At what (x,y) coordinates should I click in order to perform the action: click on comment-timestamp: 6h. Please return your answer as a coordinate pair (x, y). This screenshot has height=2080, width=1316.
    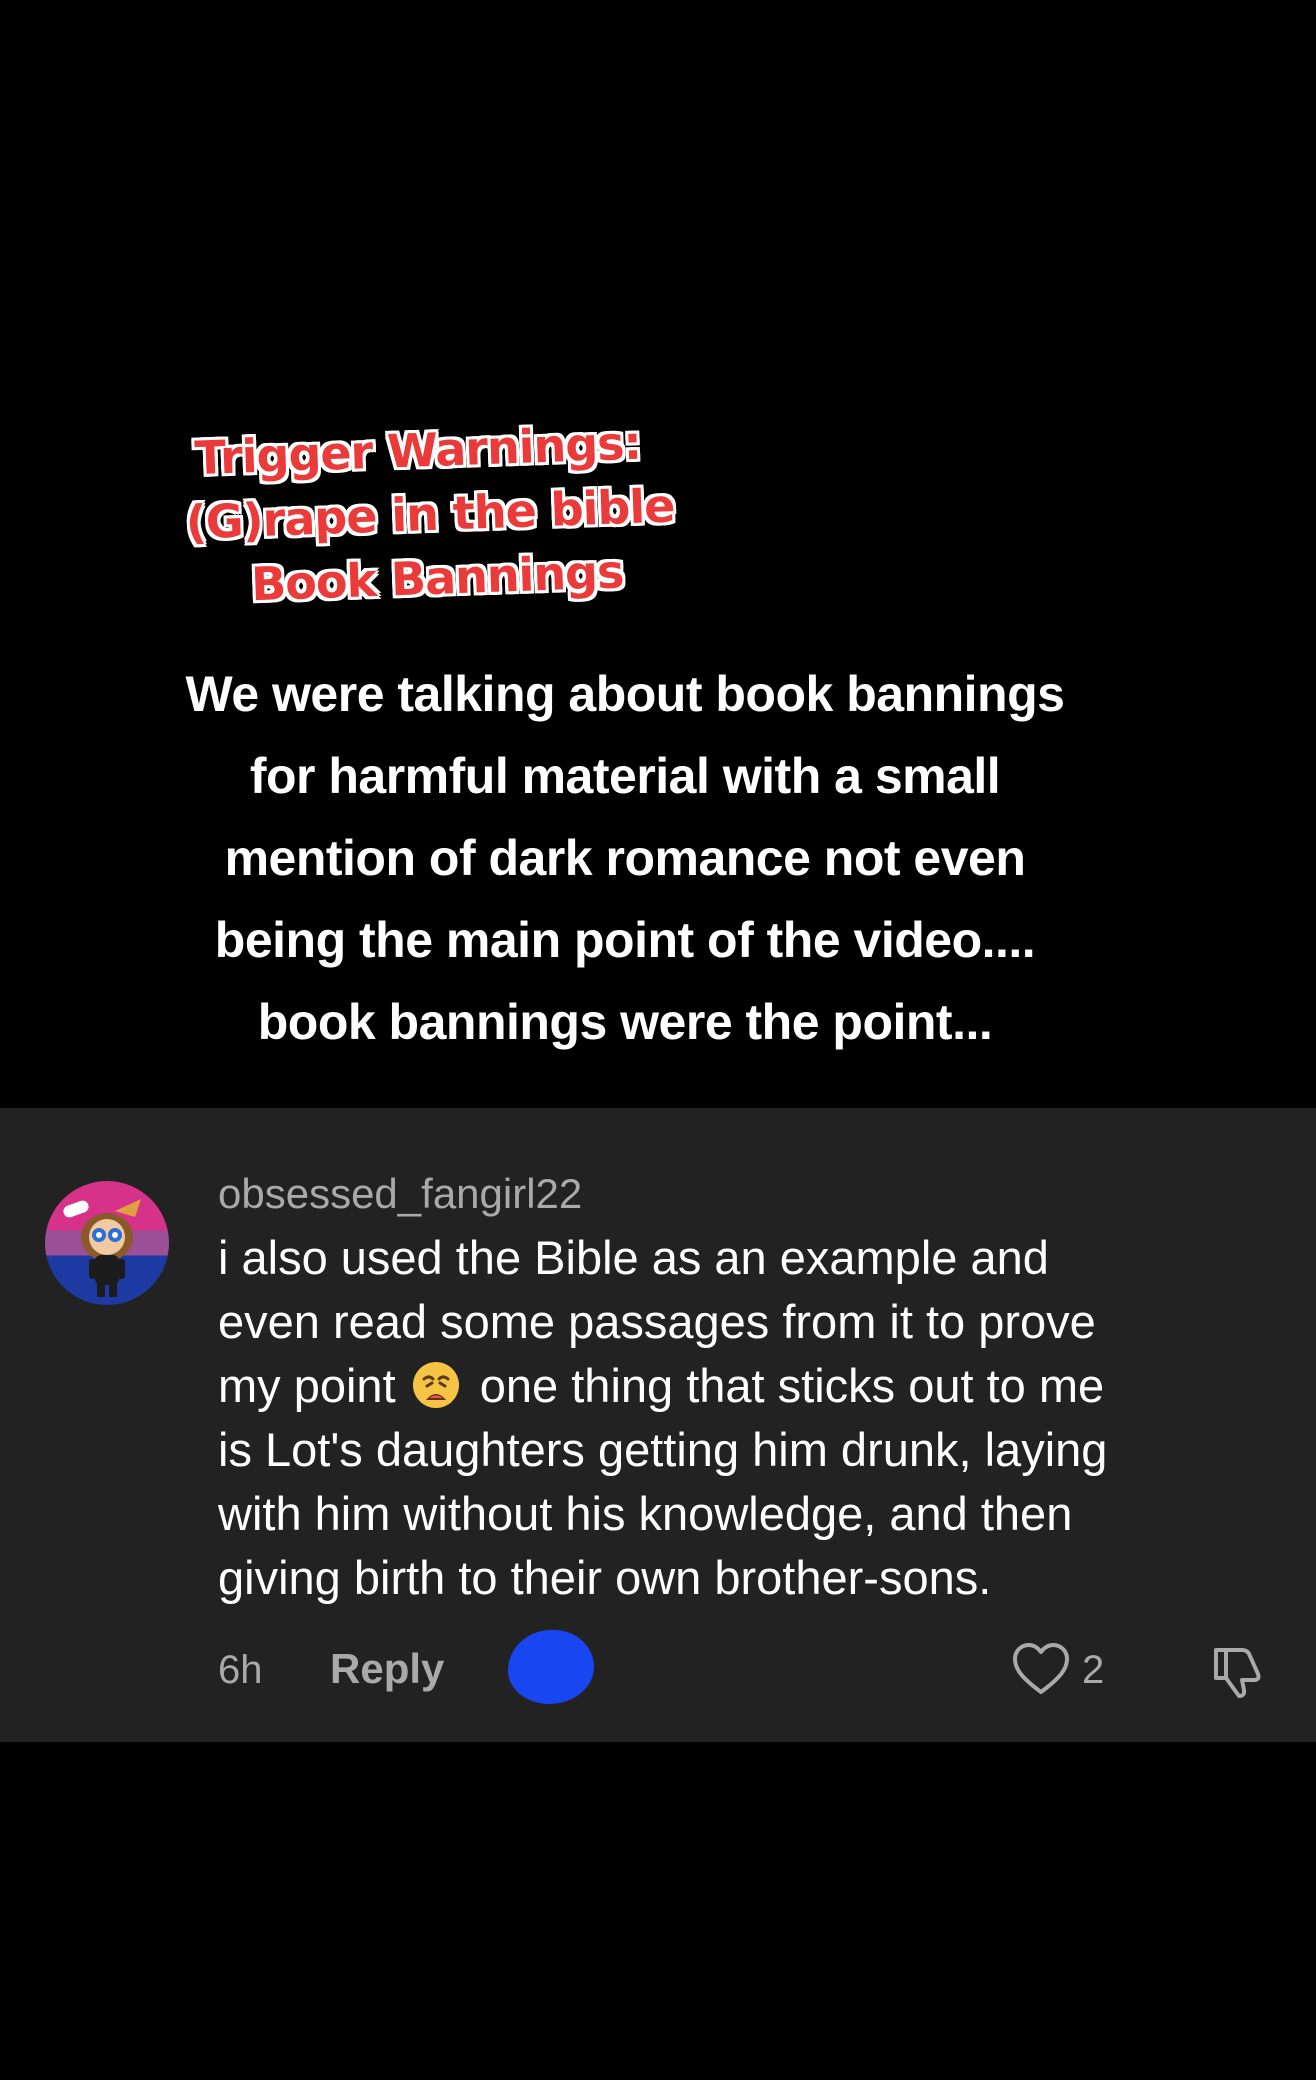
    Looking at the image, I should click on (240, 1670).